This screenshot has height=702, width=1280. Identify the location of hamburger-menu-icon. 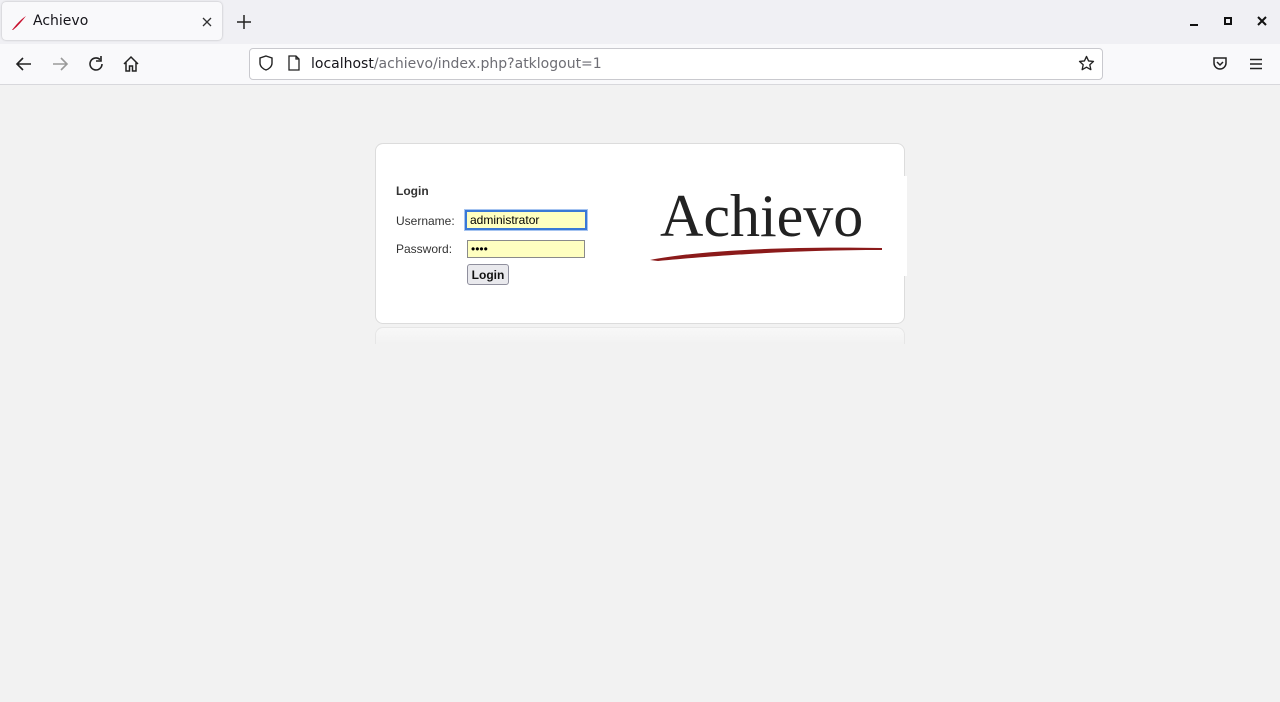
(1256, 64).